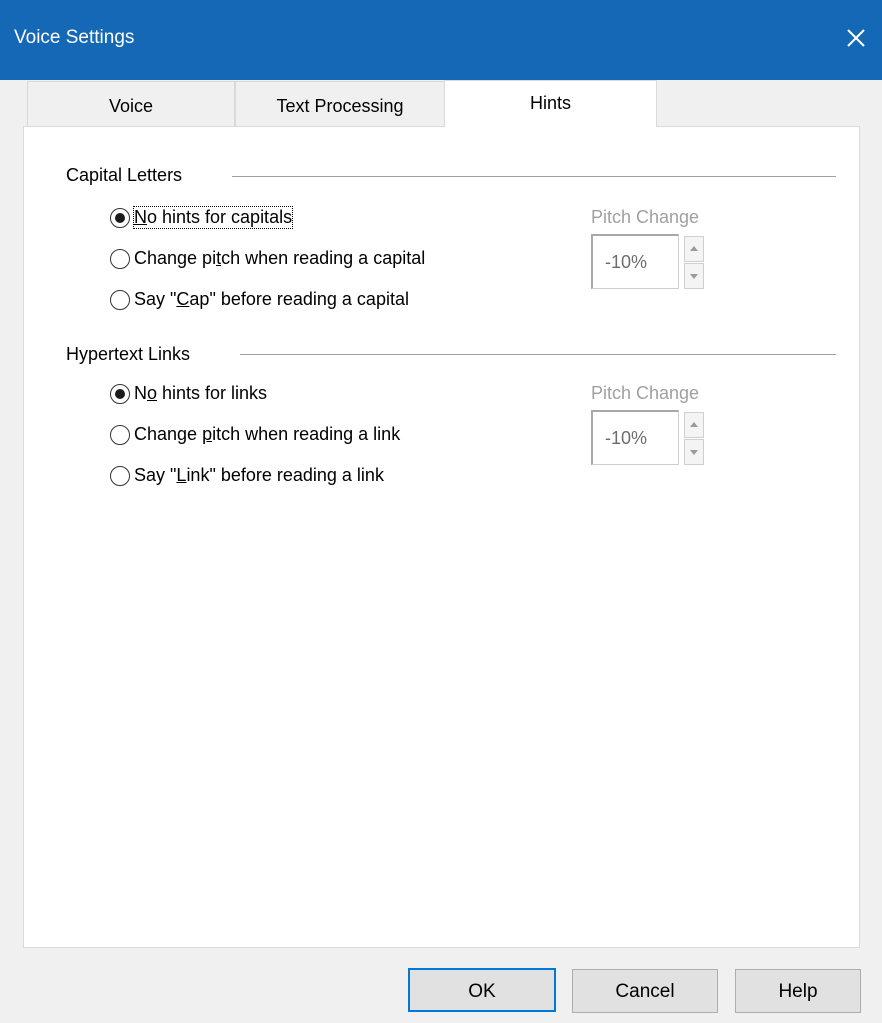  What do you see at coordinates (626, 438) in the screenshot?
I see `link-pitch-value: -10%` at bounding box center [626, 438].